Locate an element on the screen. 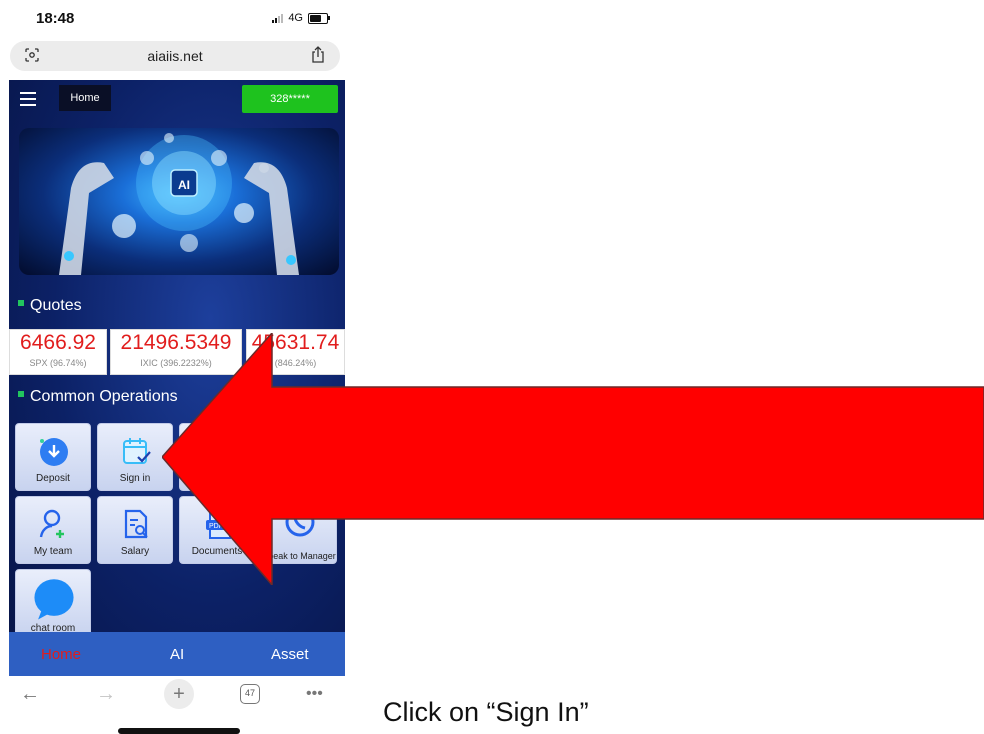 This screenshot has width=984, height=734. document-search-icon is located at coordinates (136, 524).